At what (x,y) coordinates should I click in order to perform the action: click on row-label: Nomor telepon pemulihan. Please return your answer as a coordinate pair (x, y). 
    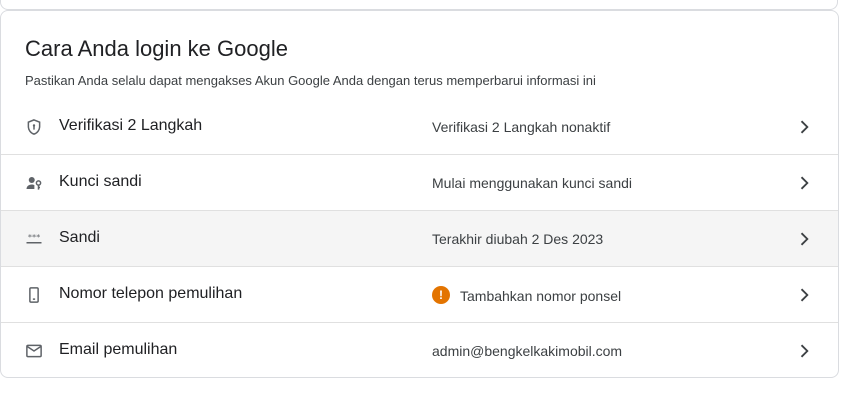
    Looking at the image, I should click on (151, 293).